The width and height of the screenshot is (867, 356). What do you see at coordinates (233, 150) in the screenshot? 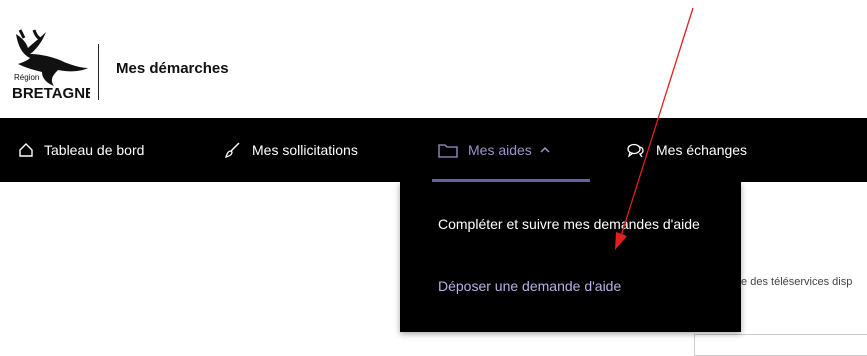
I see `brush-icon` at bounding box center [233, 150].